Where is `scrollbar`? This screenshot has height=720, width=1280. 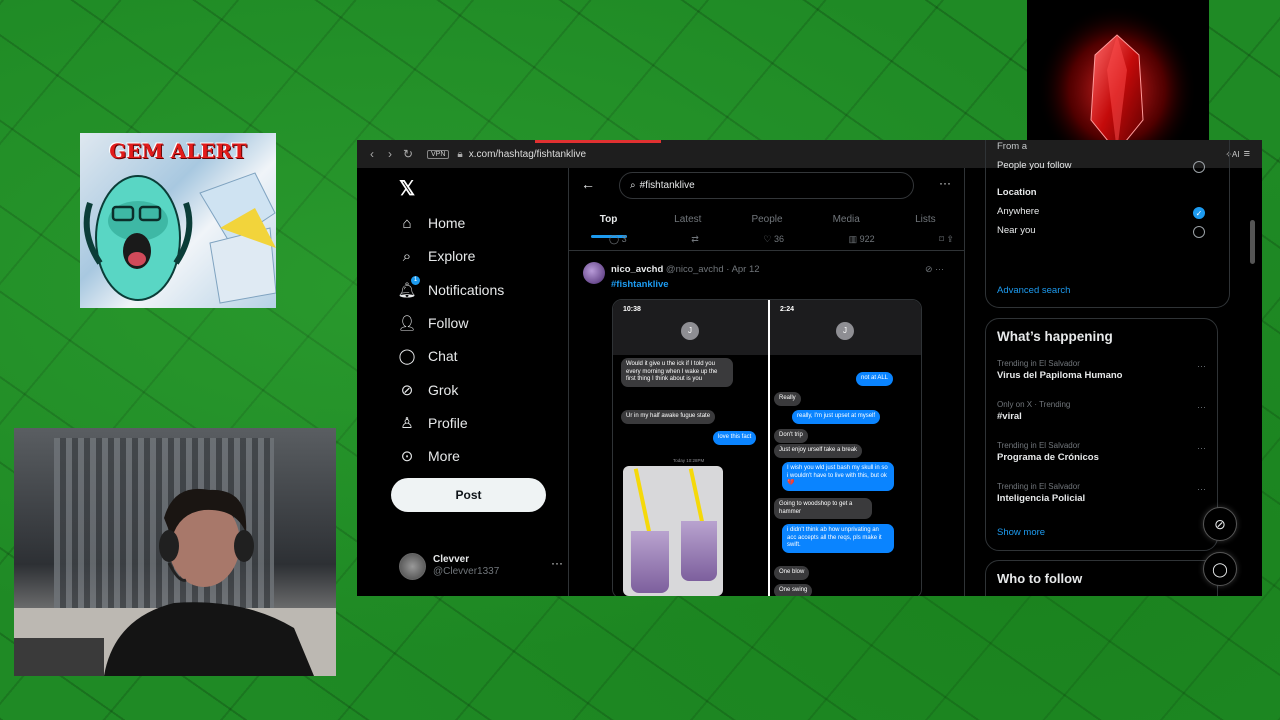 scrollbar is located at coordinates (1252, 242).